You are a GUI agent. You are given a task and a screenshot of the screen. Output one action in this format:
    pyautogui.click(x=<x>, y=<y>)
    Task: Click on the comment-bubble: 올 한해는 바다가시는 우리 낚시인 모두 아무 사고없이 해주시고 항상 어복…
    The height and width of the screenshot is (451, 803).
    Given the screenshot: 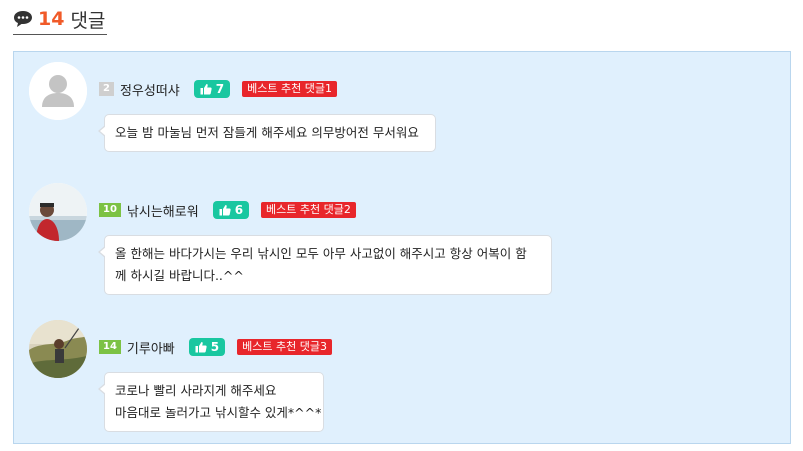 What is the action you would take?
    pyautogui.click(x=325, y=265)
    